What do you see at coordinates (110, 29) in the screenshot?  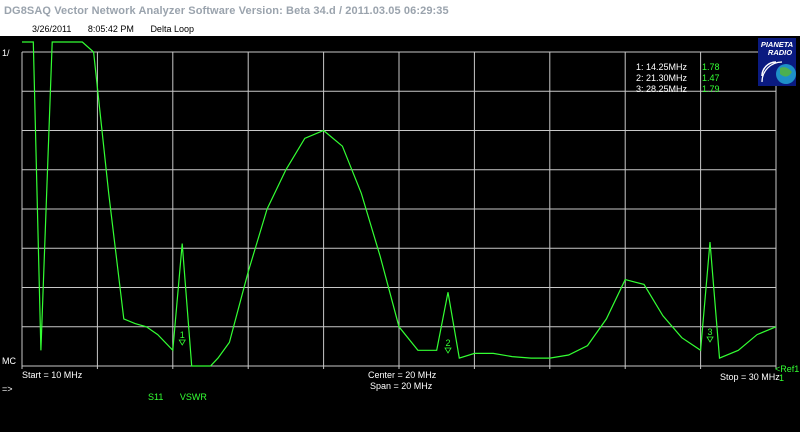 I see `info-time: 8:05:42 PM` at bounding box center [110, 29].